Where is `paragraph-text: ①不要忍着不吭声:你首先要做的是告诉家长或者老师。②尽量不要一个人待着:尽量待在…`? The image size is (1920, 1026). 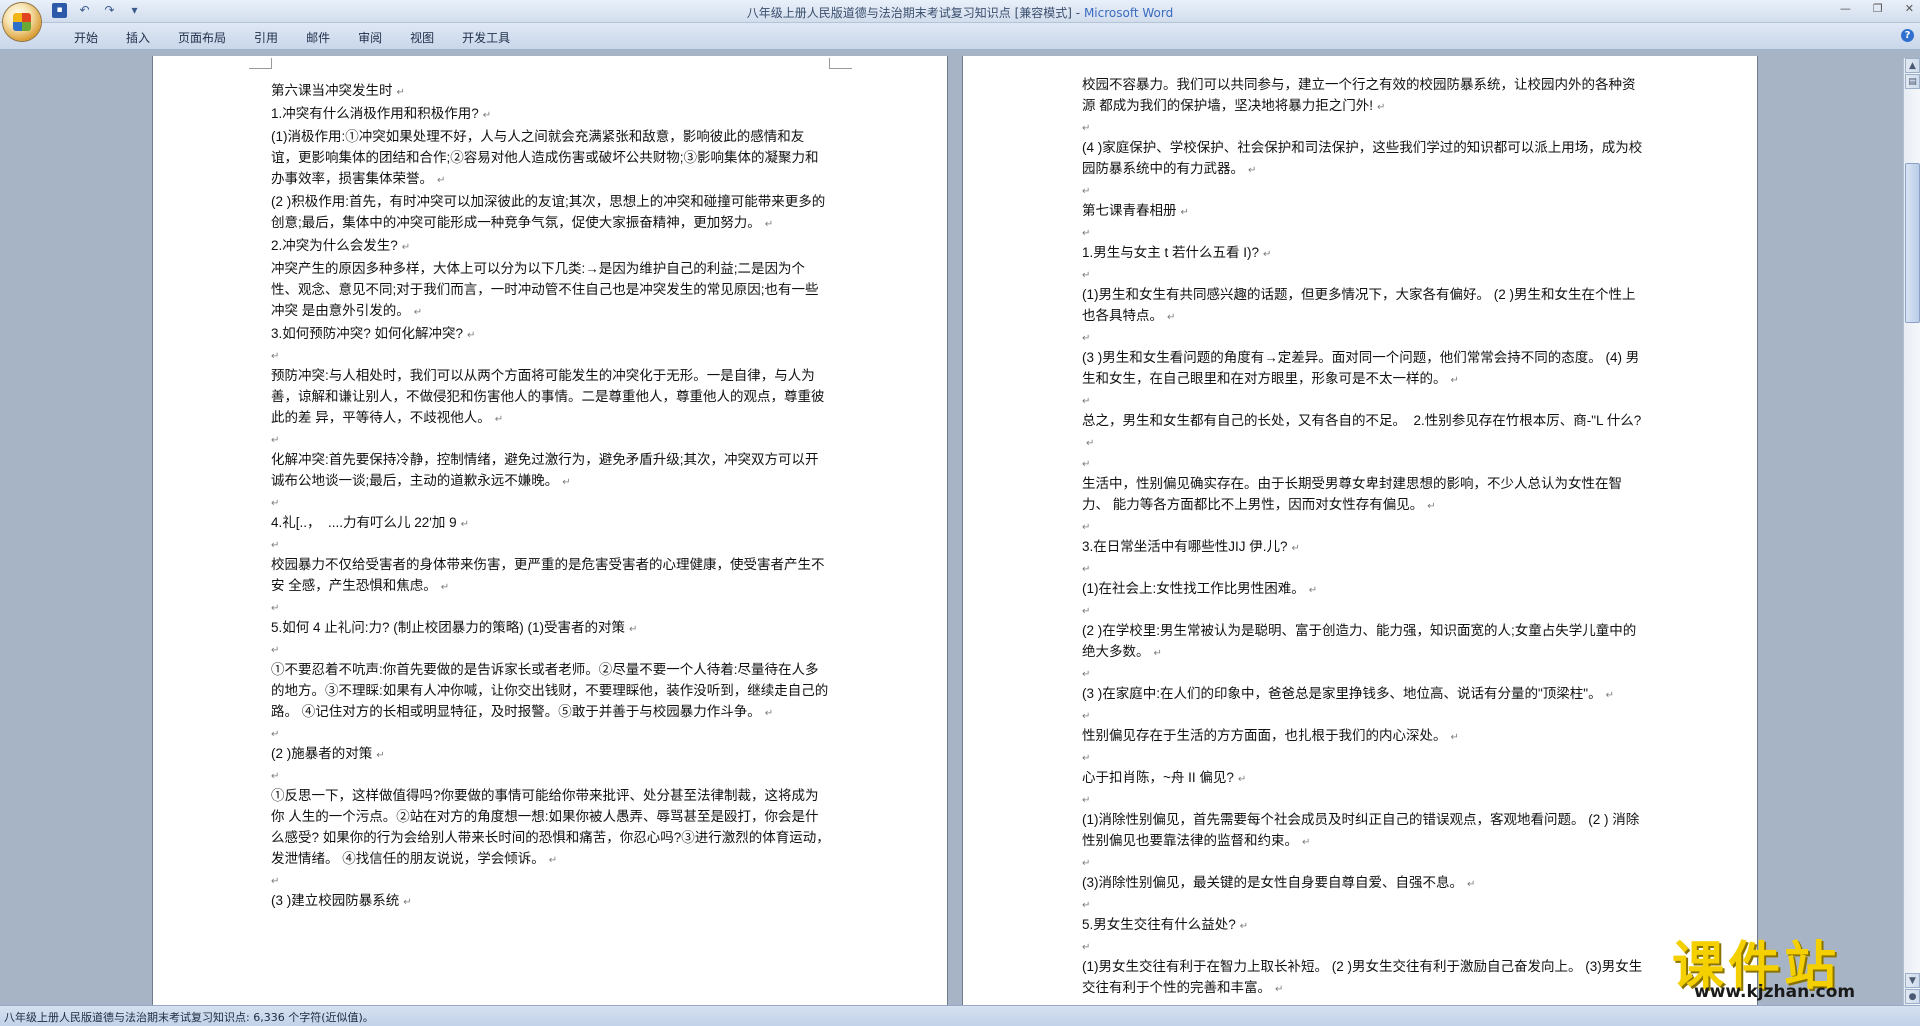
paragraph-text: ①不要忍着不吭声:你首先要做的是告诉家长或者老师。②尽量不要一个人待着:尽量待在… is located at coordinates (550, 690).